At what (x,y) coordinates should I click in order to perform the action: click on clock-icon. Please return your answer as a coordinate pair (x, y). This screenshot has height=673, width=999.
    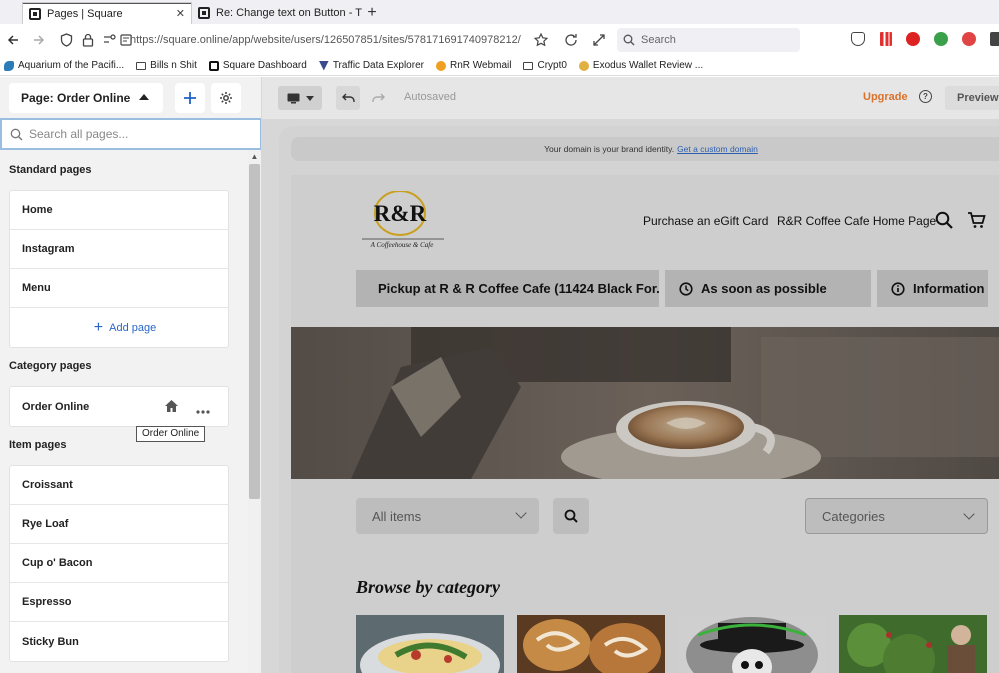
    Looking at the image, I should click on (686, 288).